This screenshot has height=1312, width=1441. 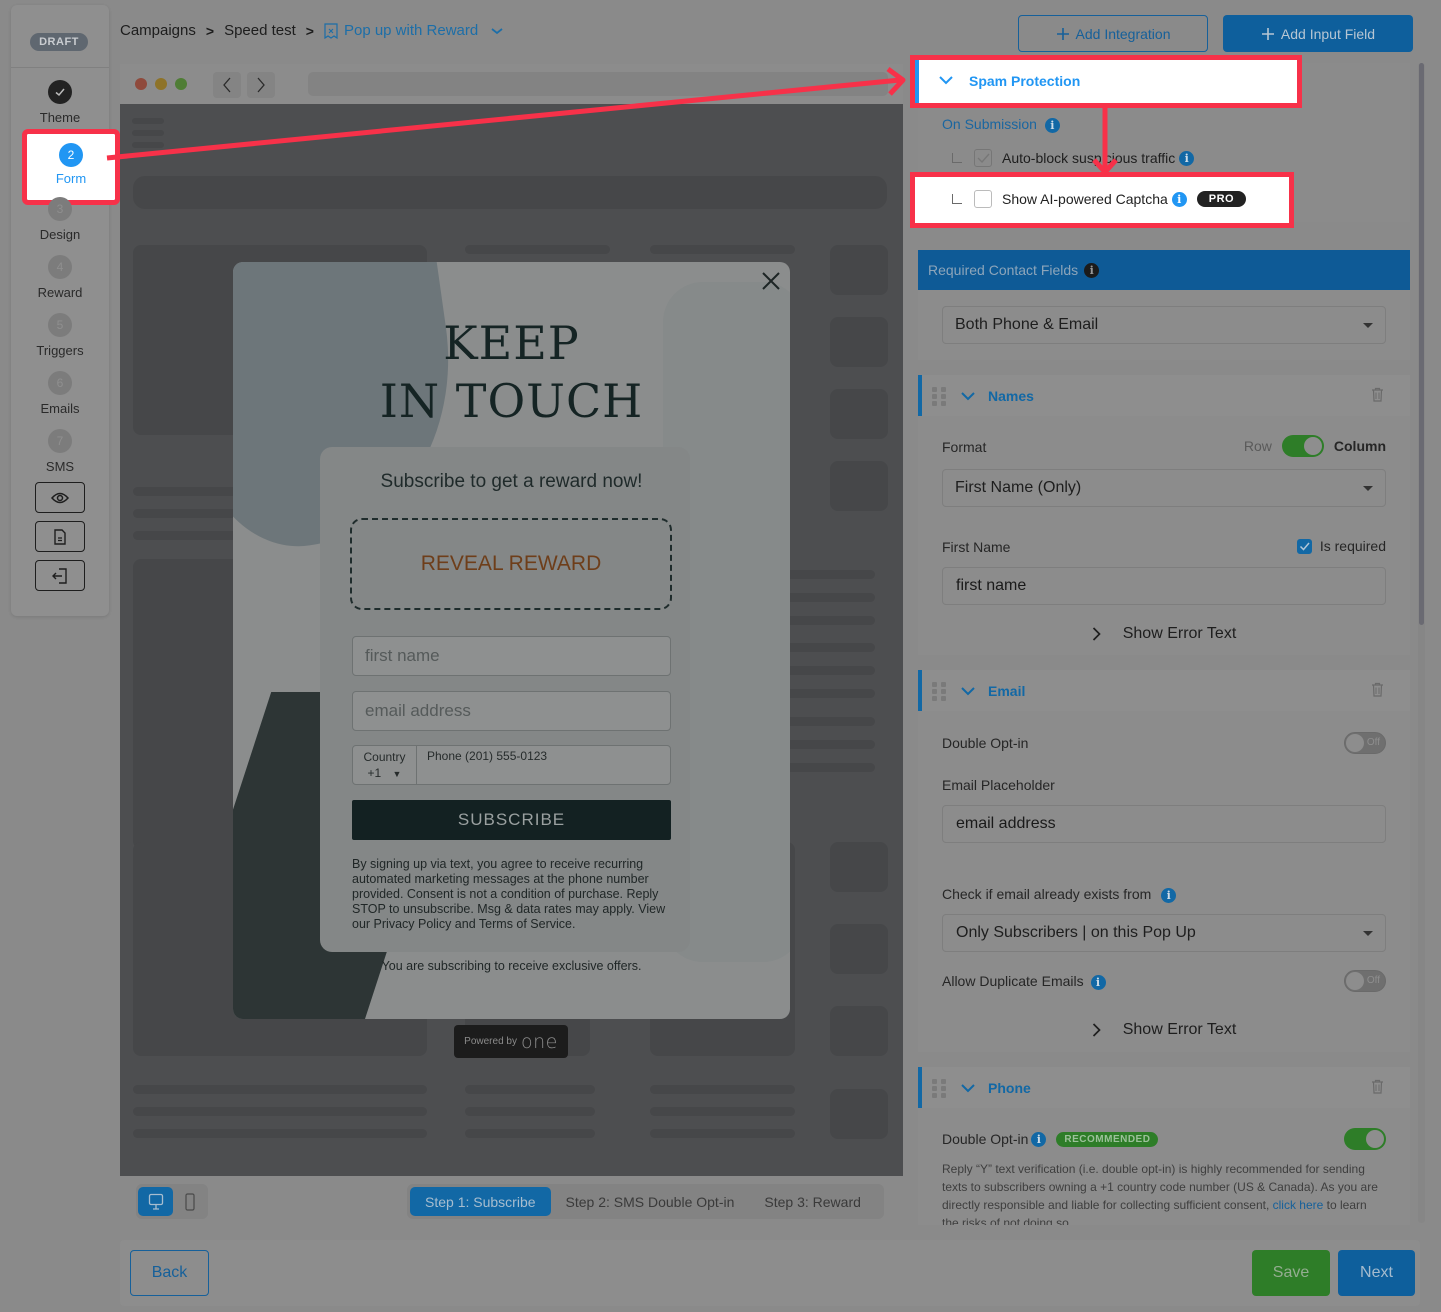 I want to click on breadcrumb-current: Pop up with Reward, so click(x=414, y=30).